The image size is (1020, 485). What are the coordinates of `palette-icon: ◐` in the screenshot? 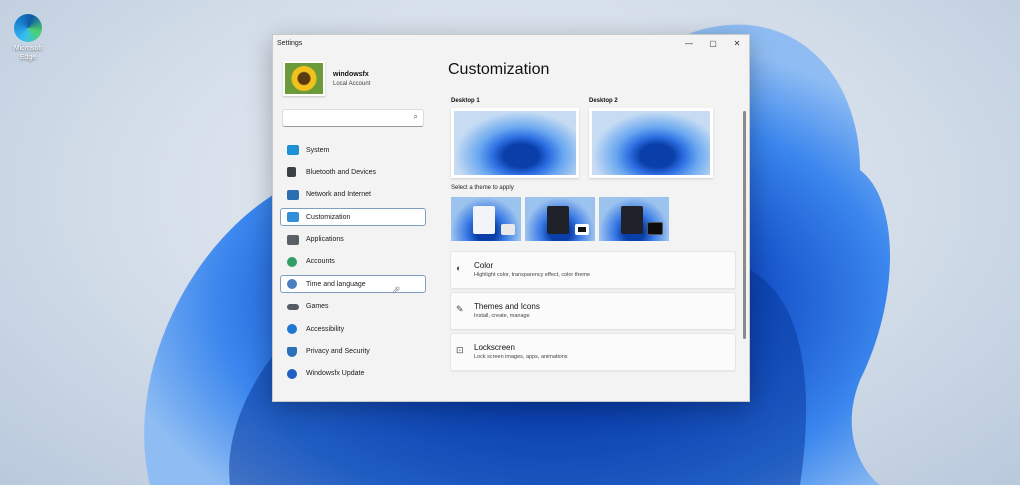 It's located at (459, 268).